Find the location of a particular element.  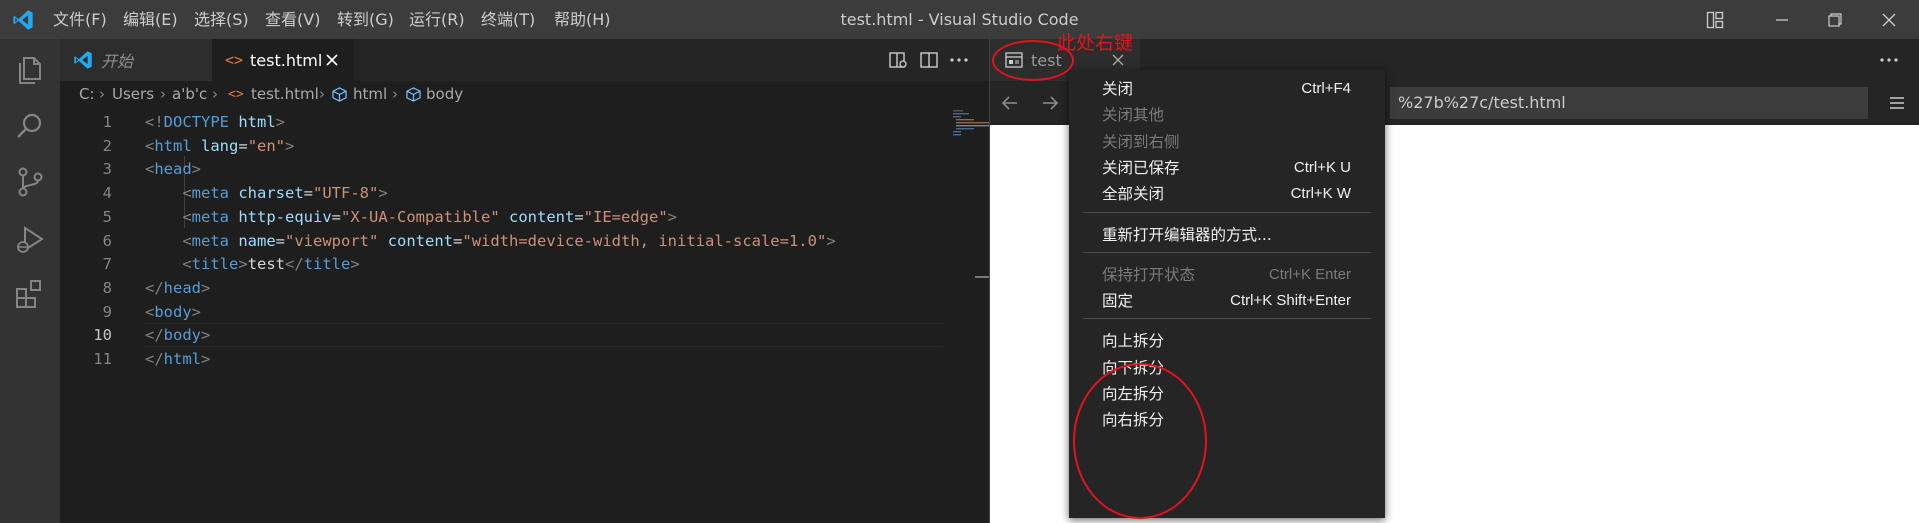

menu-item: 编辑(E) is located at coordinates (150, 19).